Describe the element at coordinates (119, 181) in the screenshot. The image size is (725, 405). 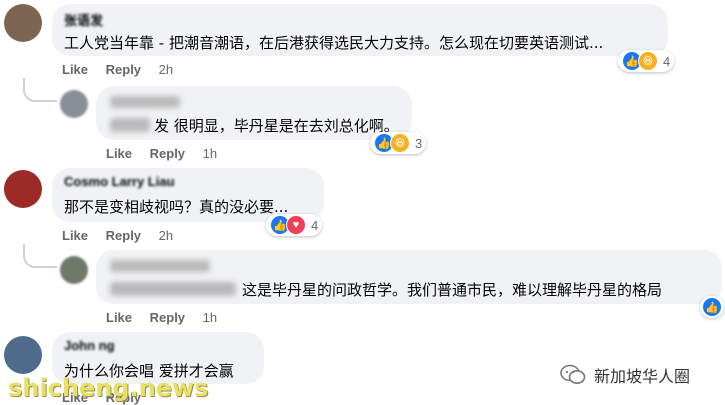
I see `comment-author: Cosmo Larry Liau` at that location.